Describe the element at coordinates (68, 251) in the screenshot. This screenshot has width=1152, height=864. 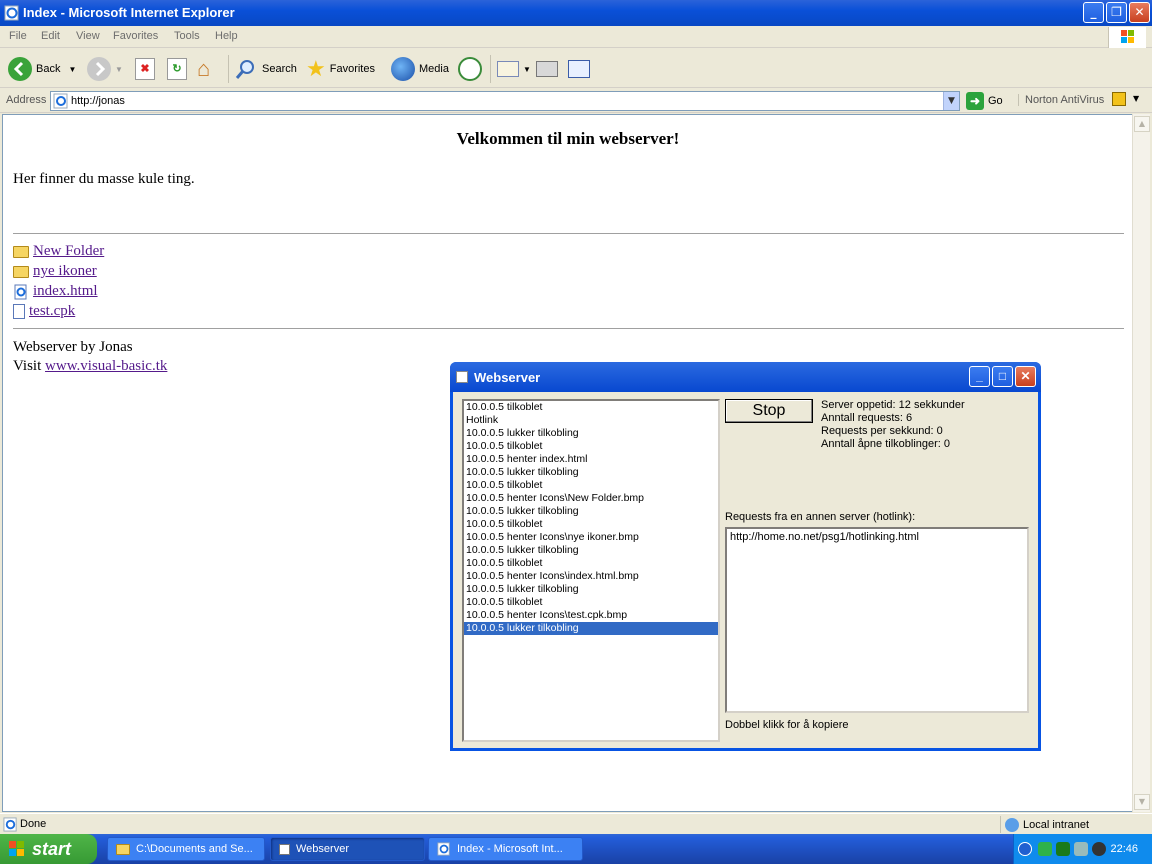
I see `file-link: New Folder` at that location.